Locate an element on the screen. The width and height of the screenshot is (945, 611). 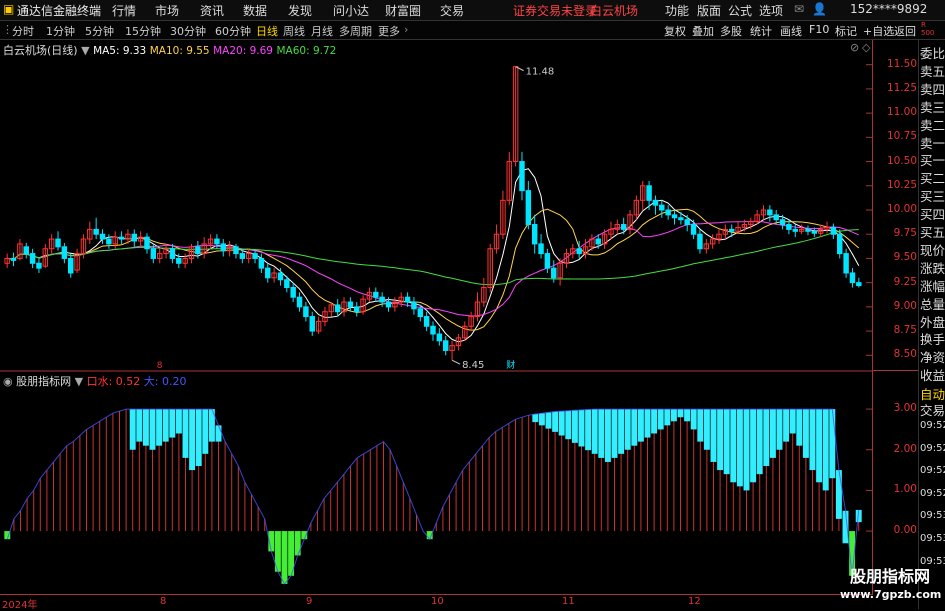
period-30min: 30分钟 is located at coordinates (188, 31).